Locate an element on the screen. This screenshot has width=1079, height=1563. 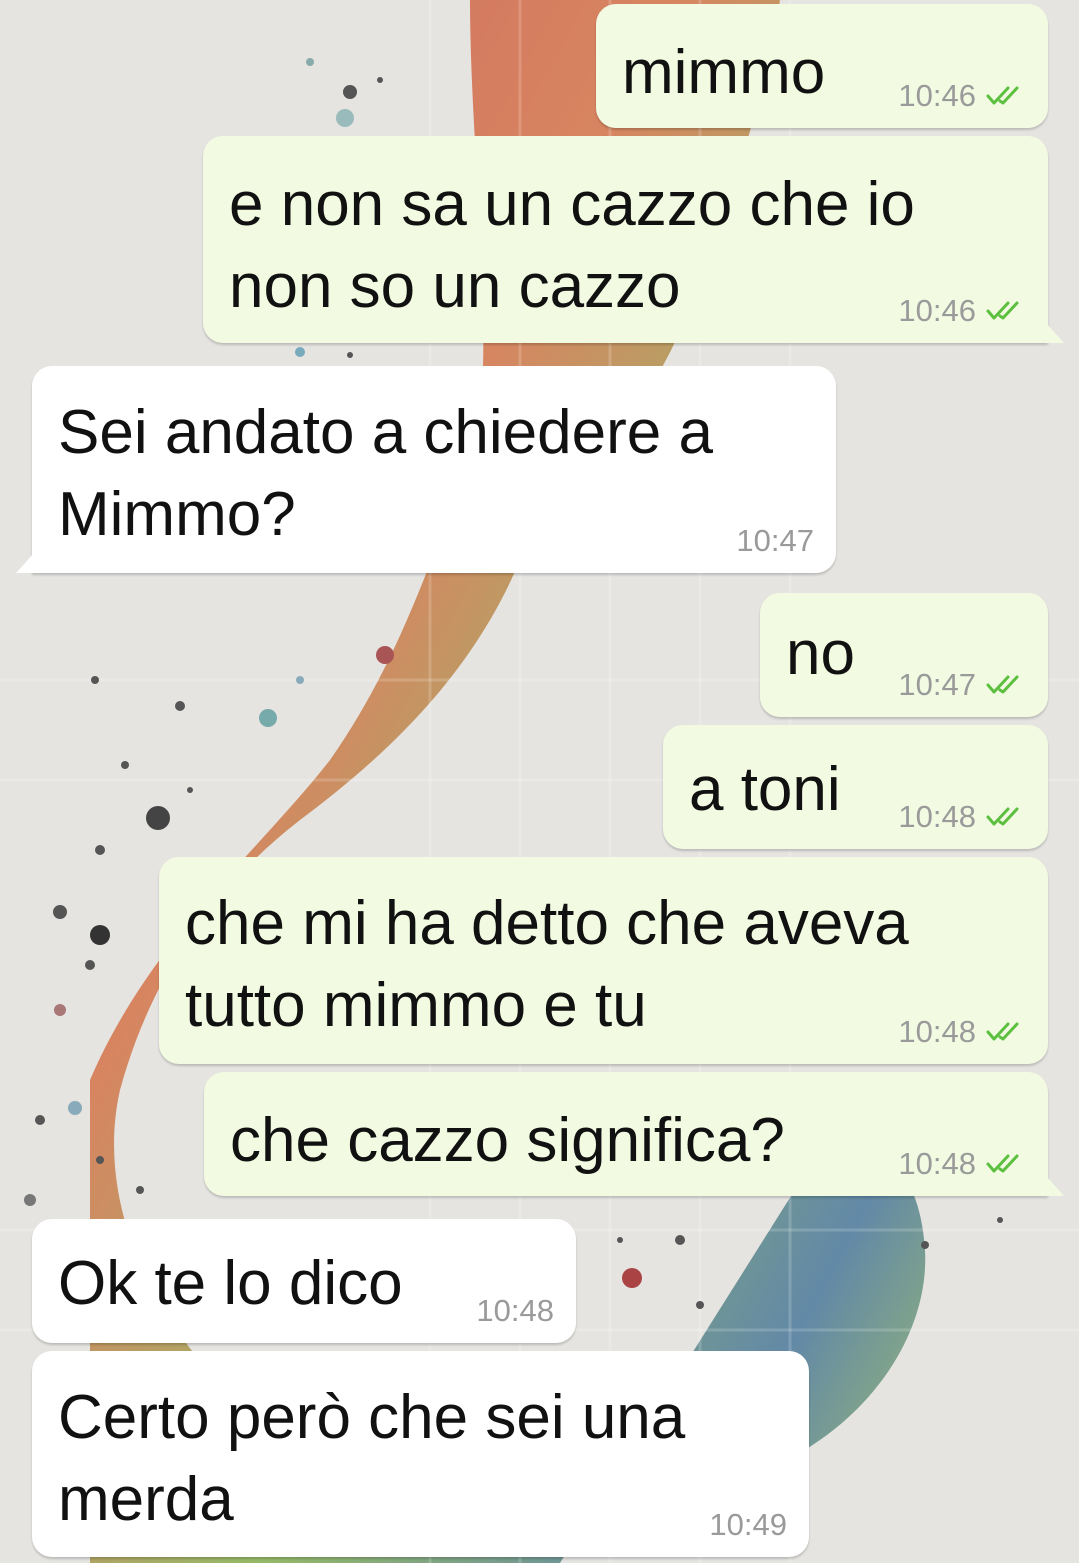
message-text-line-2: Mimmo? is located at coordinates (177, 514).